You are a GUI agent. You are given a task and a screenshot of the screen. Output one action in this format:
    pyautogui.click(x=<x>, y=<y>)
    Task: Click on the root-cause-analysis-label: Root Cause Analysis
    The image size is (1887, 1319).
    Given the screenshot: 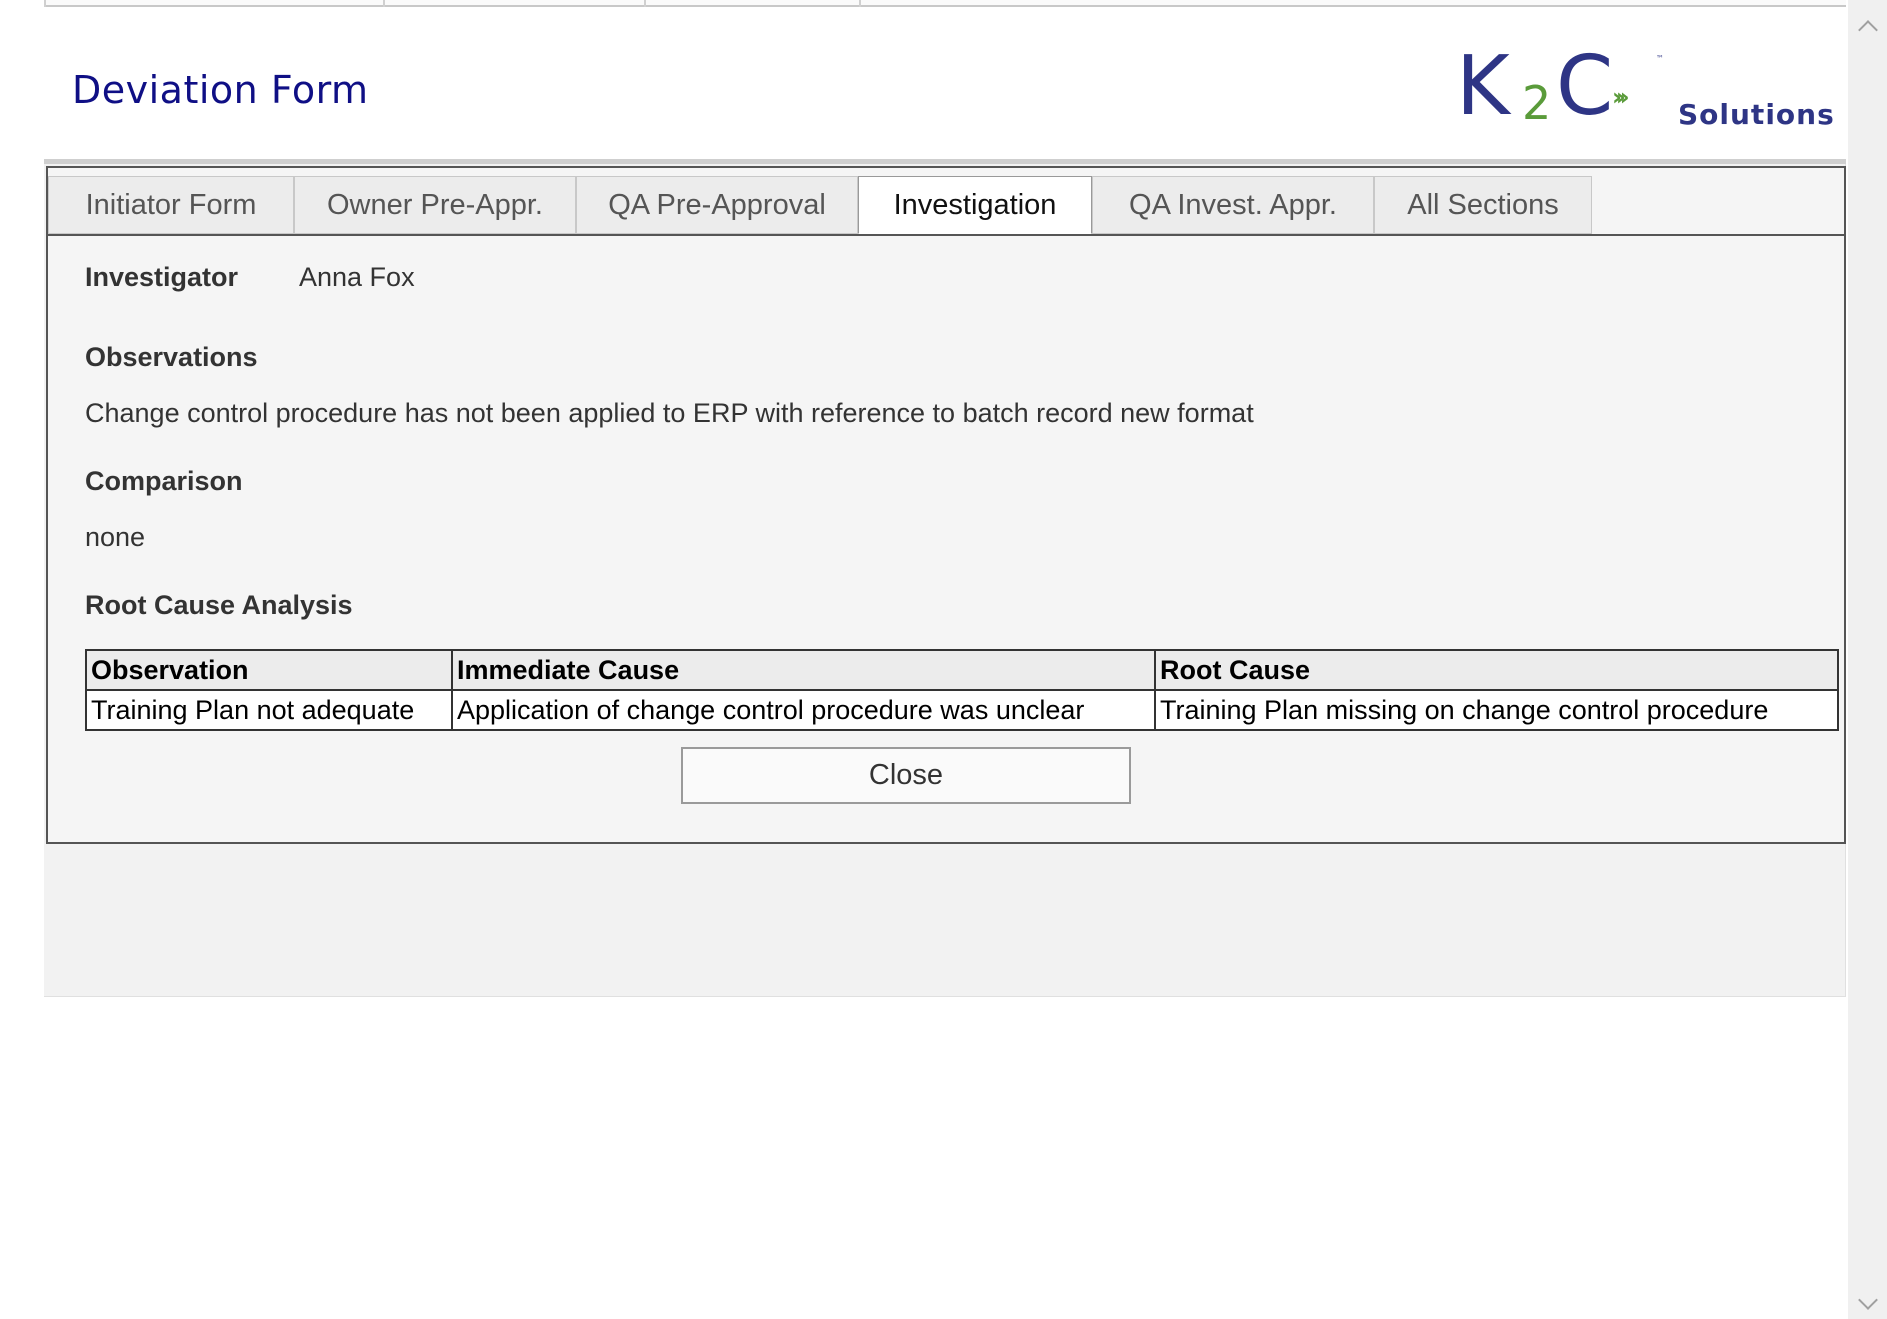 What is the action you would take?
    pyautogui.click(x=219, y=605)
    